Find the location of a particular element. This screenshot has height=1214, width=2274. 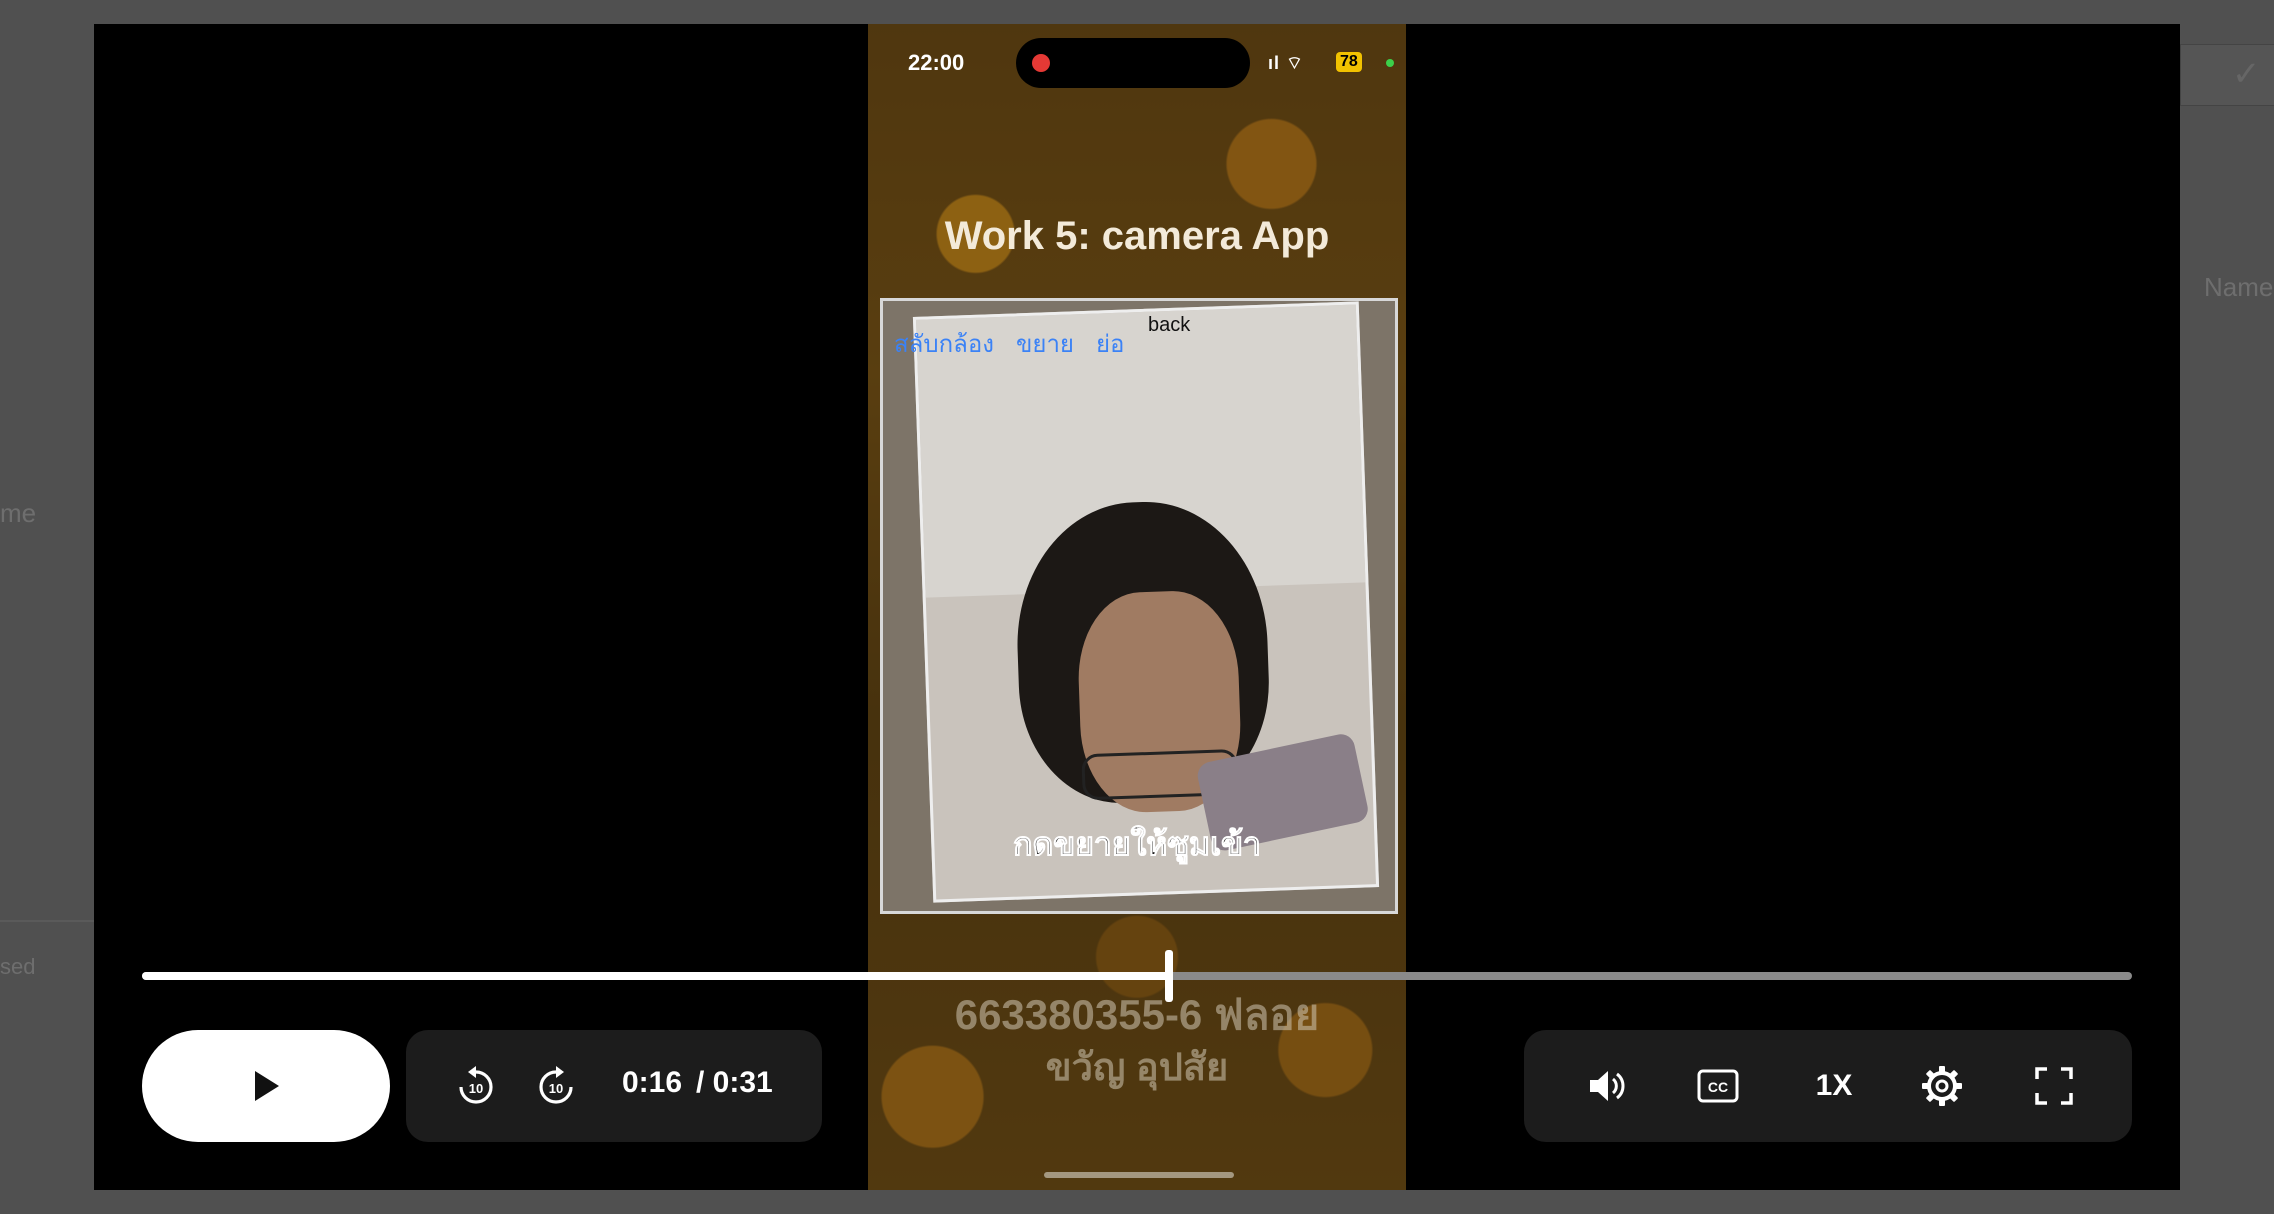

playback-controls: 10 10 0:16 / 0:31 is located at coordinates (614, 1086).